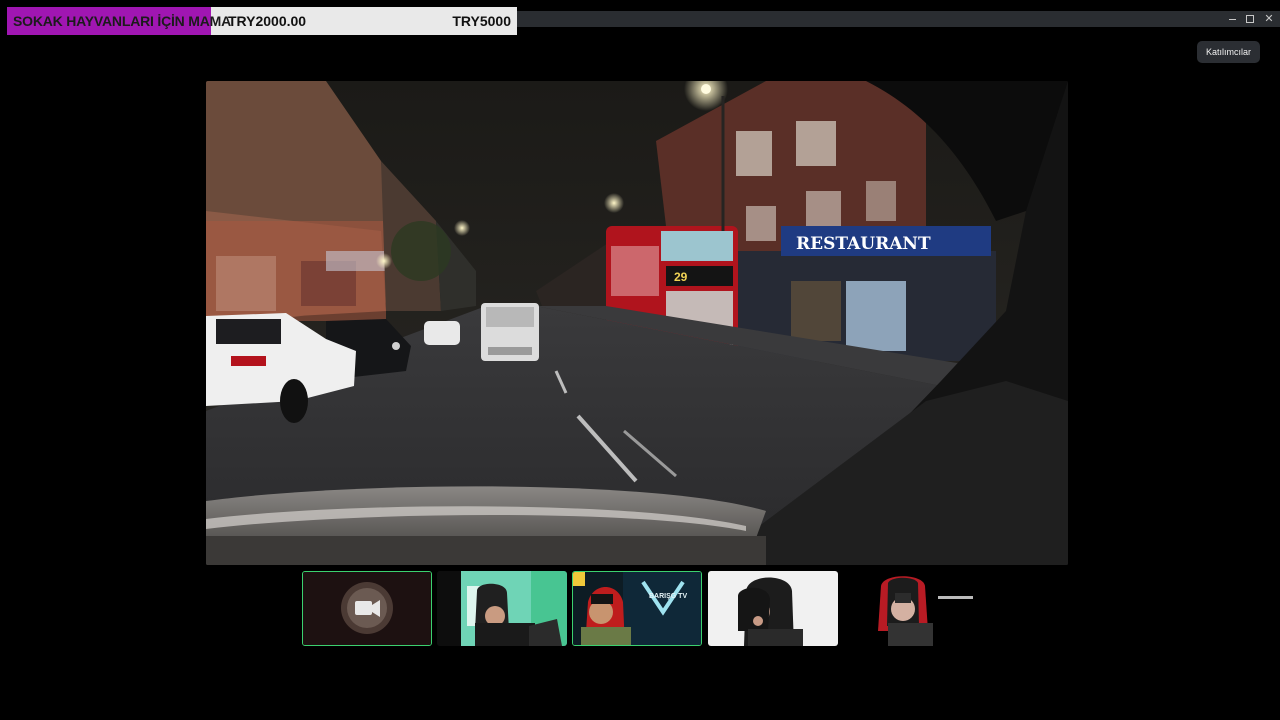  I want to click on participant-tile-3: BARIŞG TV, so click(637, 608).